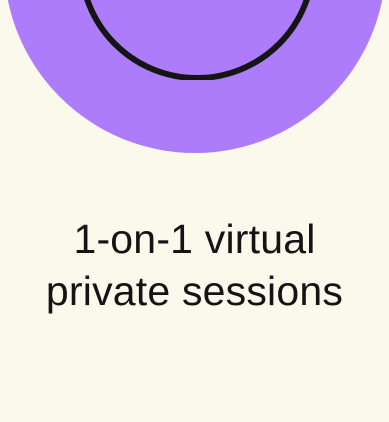 The image size is (389, 422). I want to click on feature-title-line-1: 1-on-1 virtual, so click(194, 239).